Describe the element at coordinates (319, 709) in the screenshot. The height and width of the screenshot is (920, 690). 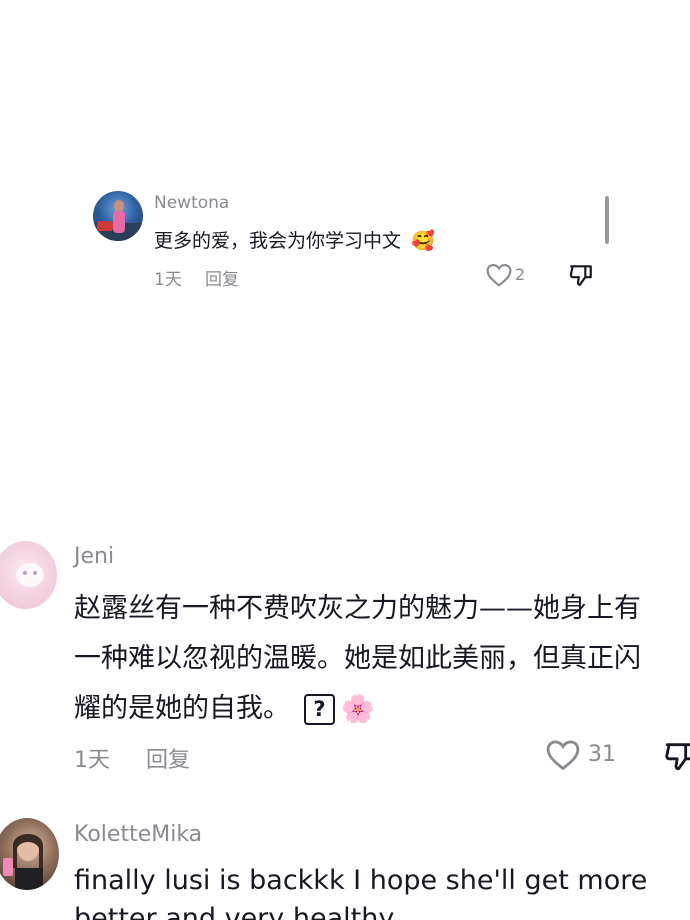
I see `unknown-emoji-placeholder: ?` at that location.